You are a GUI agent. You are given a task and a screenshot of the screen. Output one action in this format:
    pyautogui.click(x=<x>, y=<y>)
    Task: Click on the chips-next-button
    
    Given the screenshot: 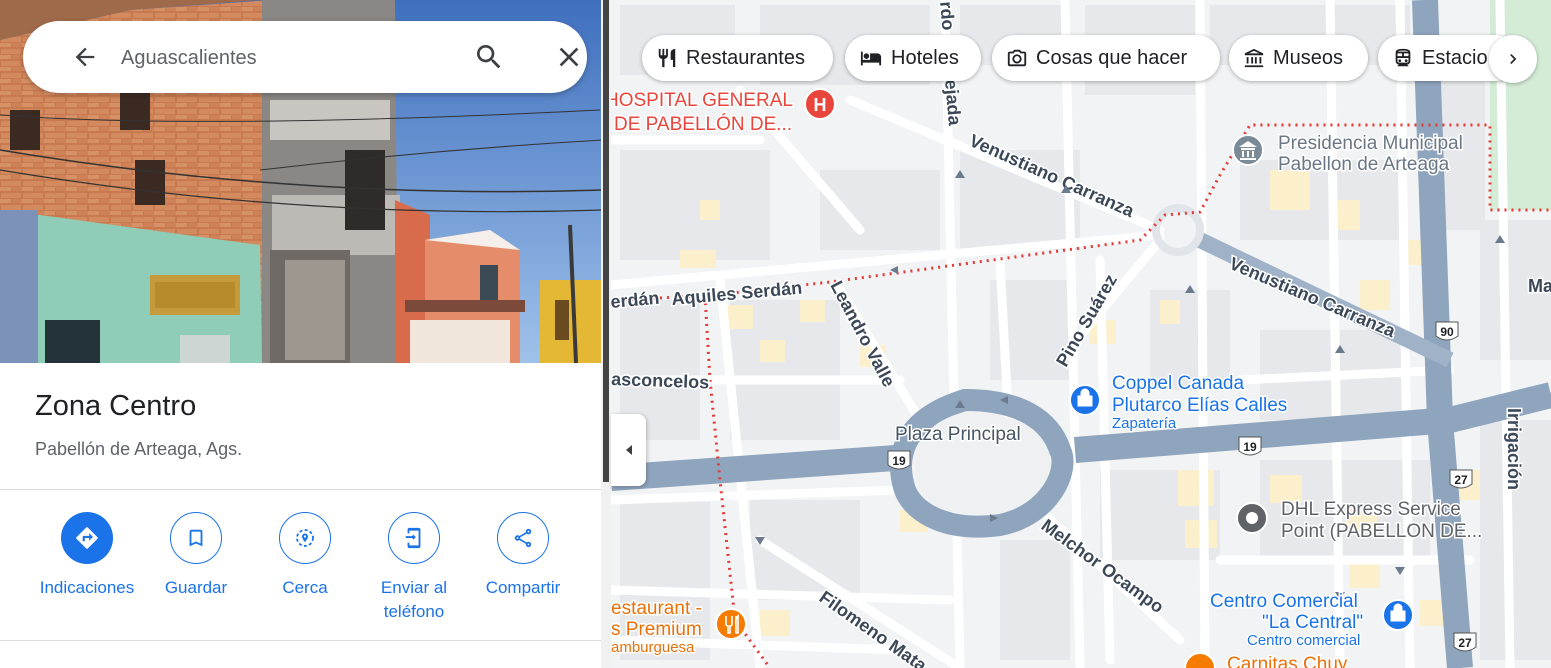 What is the action you would take?
    pyautogui.click(x=1513, y=59)
    